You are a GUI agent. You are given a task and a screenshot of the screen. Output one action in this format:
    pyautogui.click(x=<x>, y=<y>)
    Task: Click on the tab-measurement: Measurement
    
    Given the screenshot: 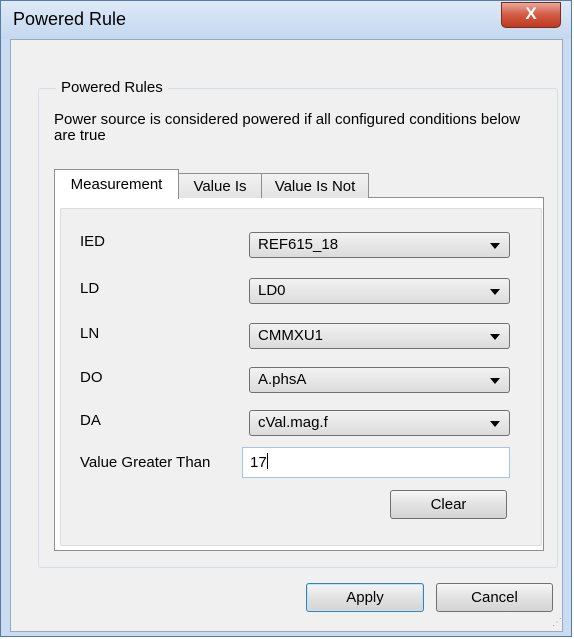 What is the action you would take?
    pyautogui.click(x=116, y=184)
    